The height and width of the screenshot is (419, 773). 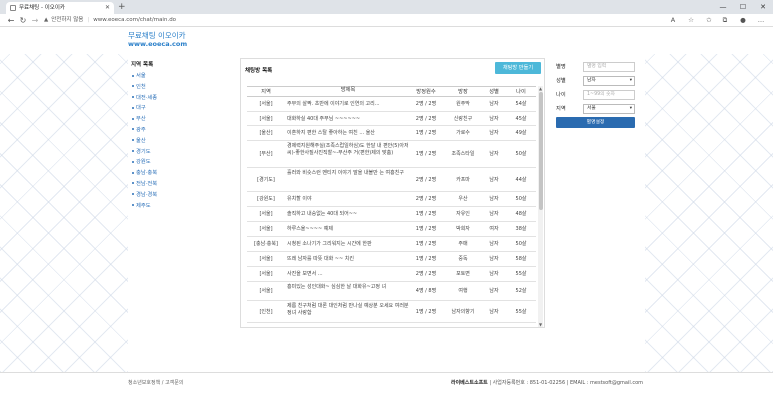 What do you see at coordinates (182, 162) in the screenshot?
I see `region-item: 강원도` at bounding box center [182, 162].